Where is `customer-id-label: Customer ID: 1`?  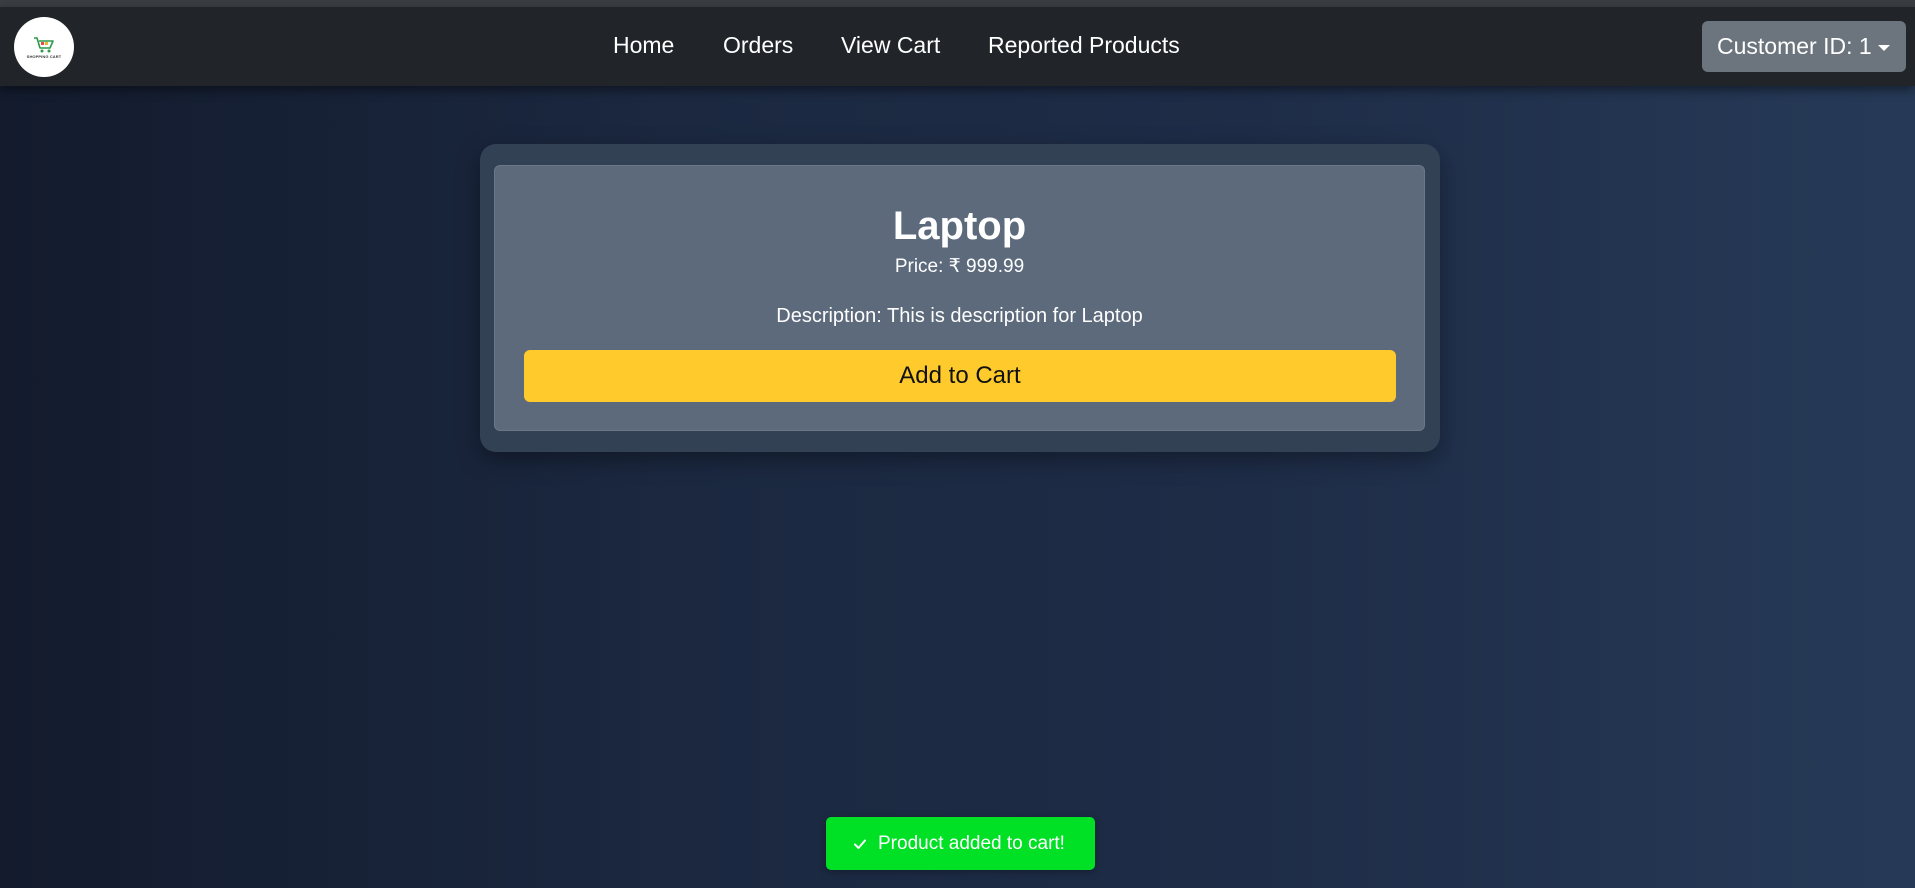
customer-id-label: Customer ID: 1 is located at coordinates (1794, 46).